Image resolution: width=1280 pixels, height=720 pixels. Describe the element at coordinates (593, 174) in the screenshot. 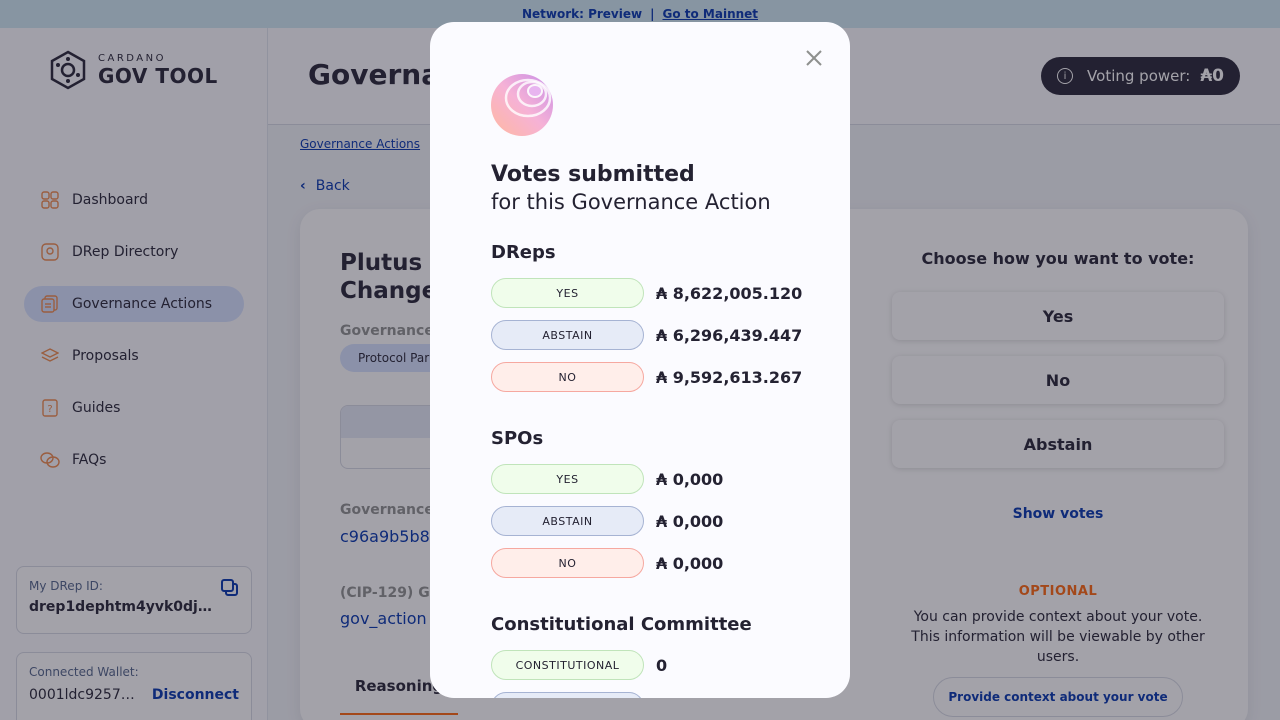

I see `modal-title: Votes submitted` at that location.